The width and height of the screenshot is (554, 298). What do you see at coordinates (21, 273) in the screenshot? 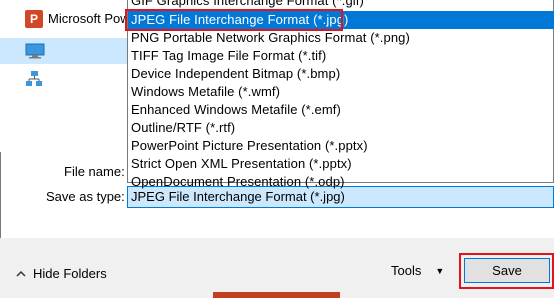
I see `chevron-up-icon` at bounding box center [21, 273].